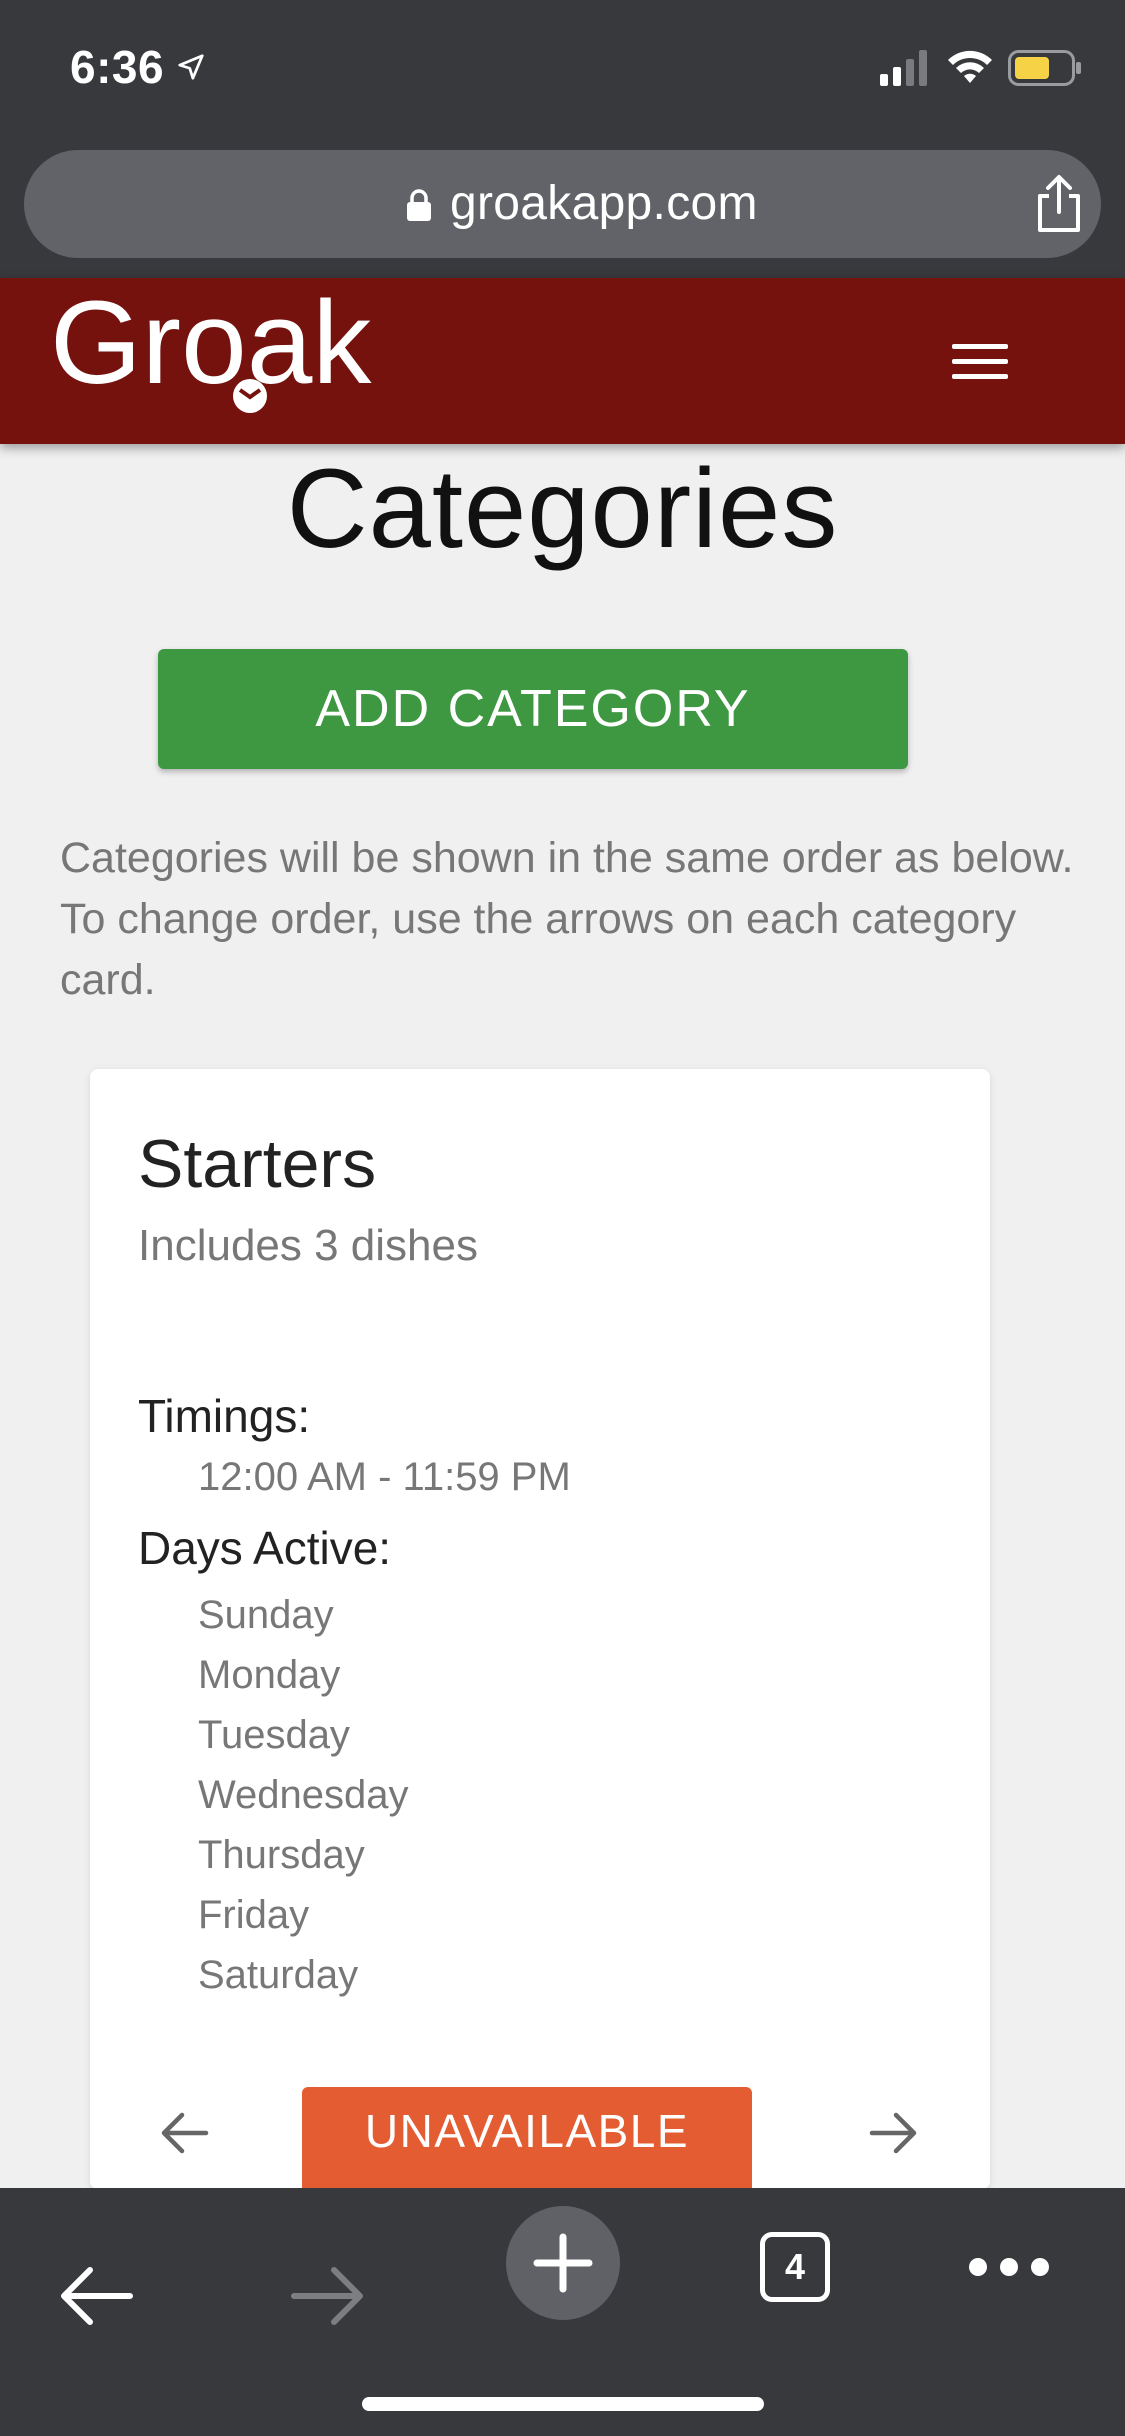 The image size is (1125, 2436). Describe the element at coordinates (117, 67) in the screenshot. I see `status-time-label: 6:36` at that location.